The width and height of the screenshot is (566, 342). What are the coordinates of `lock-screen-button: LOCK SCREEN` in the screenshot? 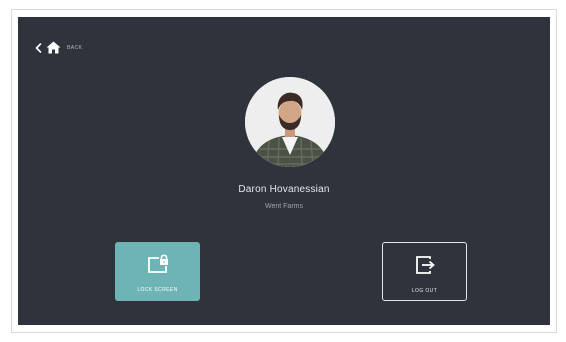 It's located at (157, 271).